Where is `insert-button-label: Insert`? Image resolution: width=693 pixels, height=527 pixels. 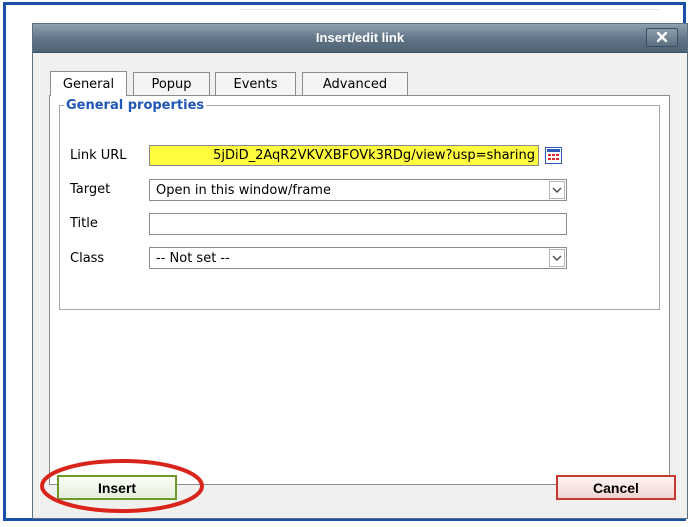
insert-button-label: Insert is located at coordinates (117, 487).